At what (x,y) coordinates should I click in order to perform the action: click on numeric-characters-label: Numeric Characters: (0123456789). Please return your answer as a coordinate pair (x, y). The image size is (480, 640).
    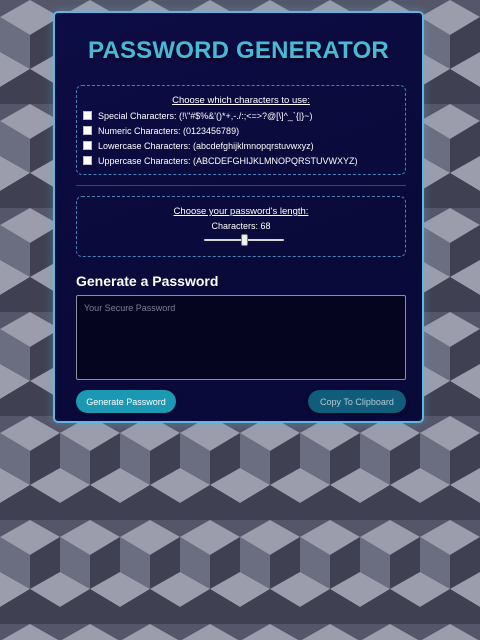
    Looking at the image, I should click on (169, 130).